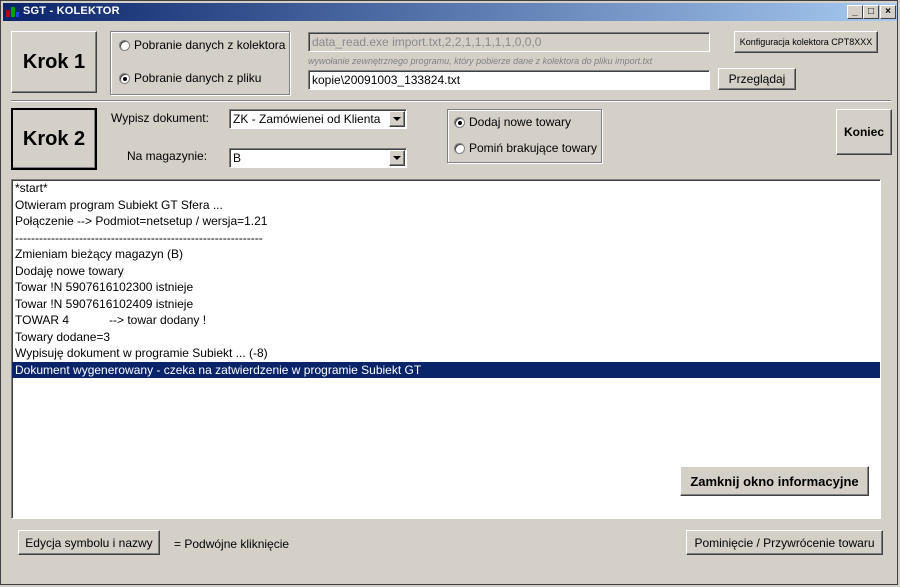  I want to click on document-select-value: ZK - Zamówienei od Klienta, so click(307, 119).